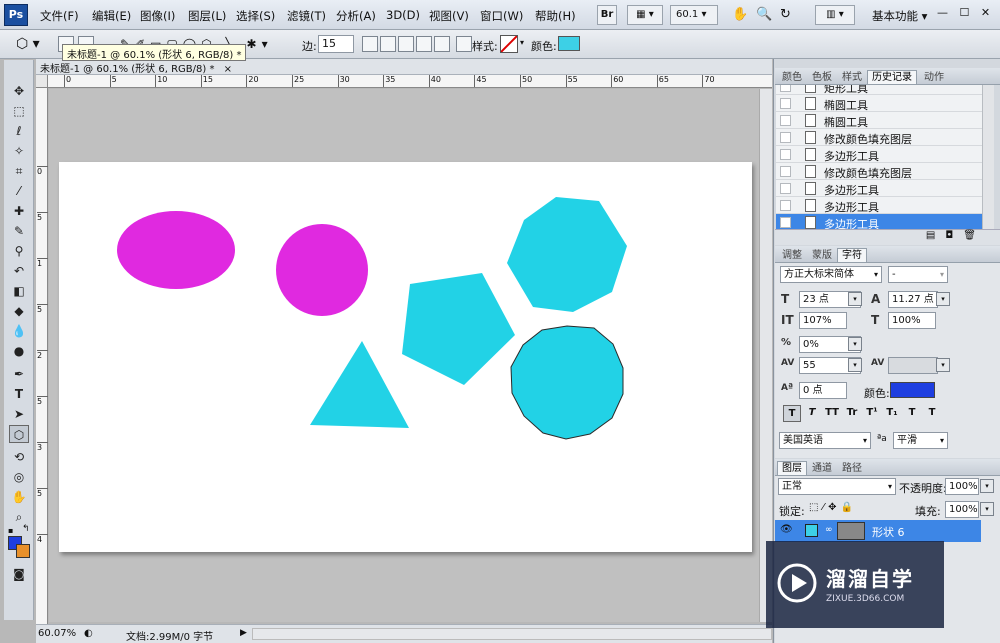 The width and height of the screenshot is (1000, 643). What do you see at coordinates (962, 486) in the screenshot?
I see `opacity-input: 100%` at bounding box center [962, 486].